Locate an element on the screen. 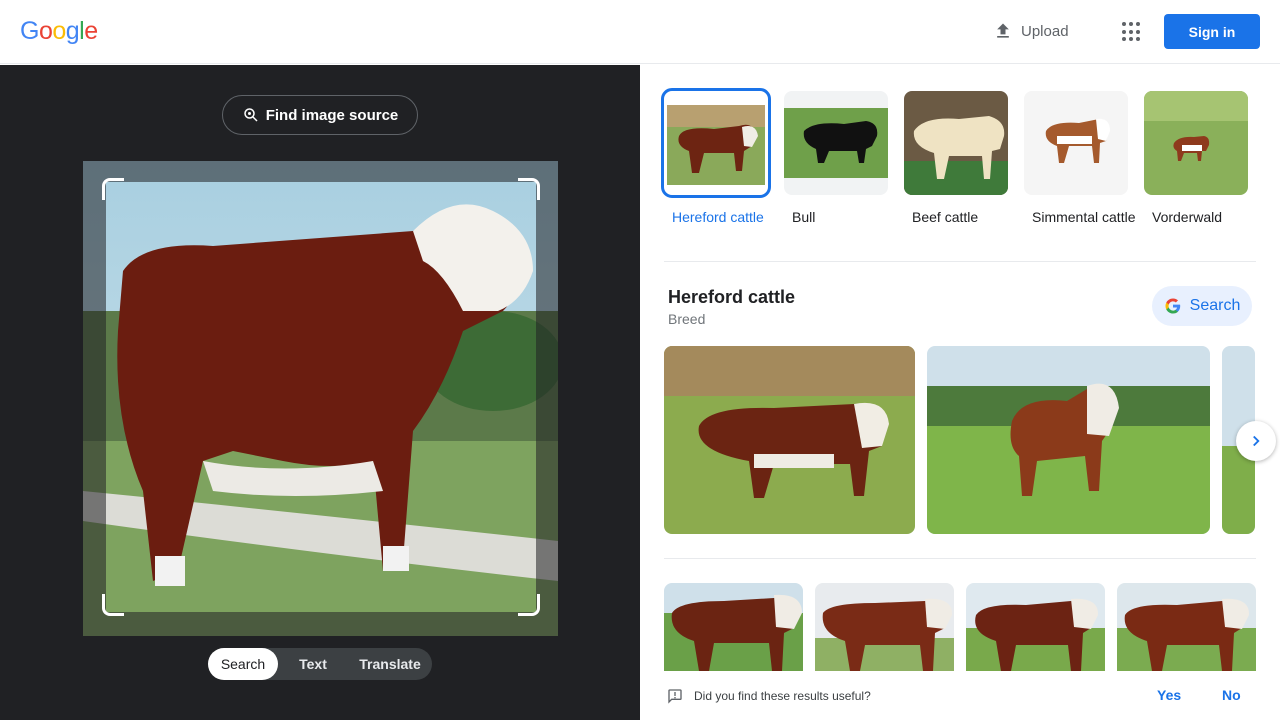  feedback-yes-button: Yes is located at coordinates (1169, 695).